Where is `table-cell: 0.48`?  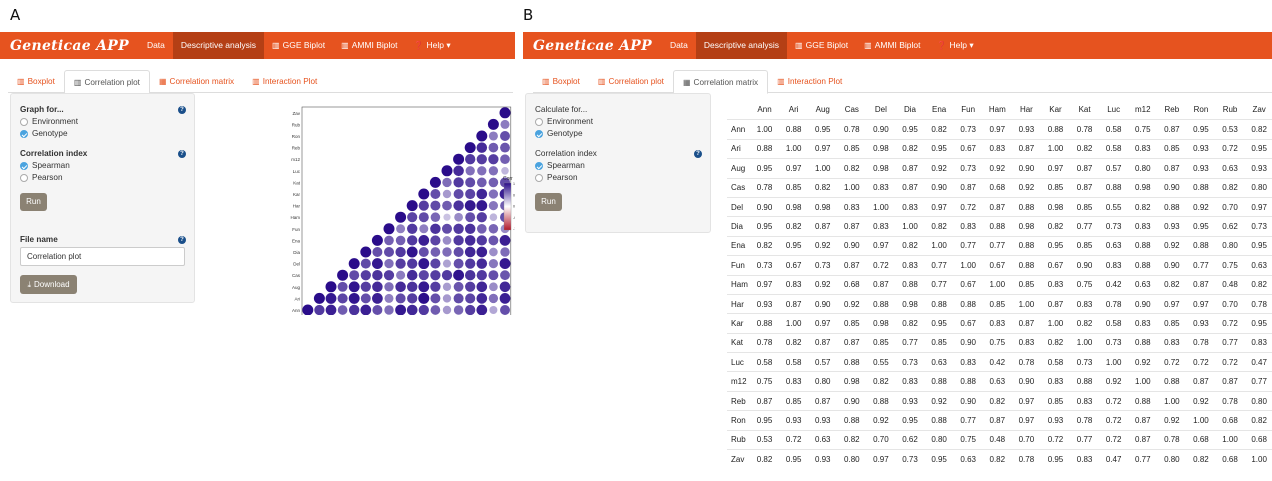
table-cell: 0.48 is located at coordinates (1230, 285).